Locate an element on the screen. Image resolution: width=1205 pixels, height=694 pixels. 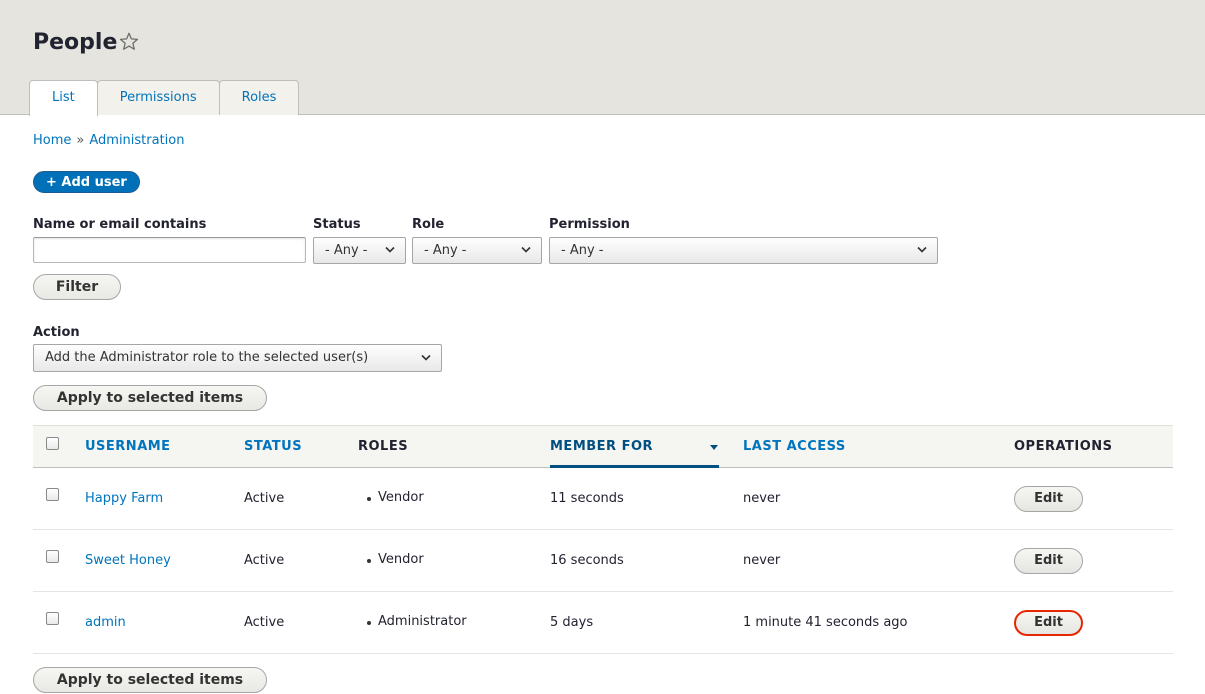
status-select-value: - Any - is located at coordinates (346, 250).